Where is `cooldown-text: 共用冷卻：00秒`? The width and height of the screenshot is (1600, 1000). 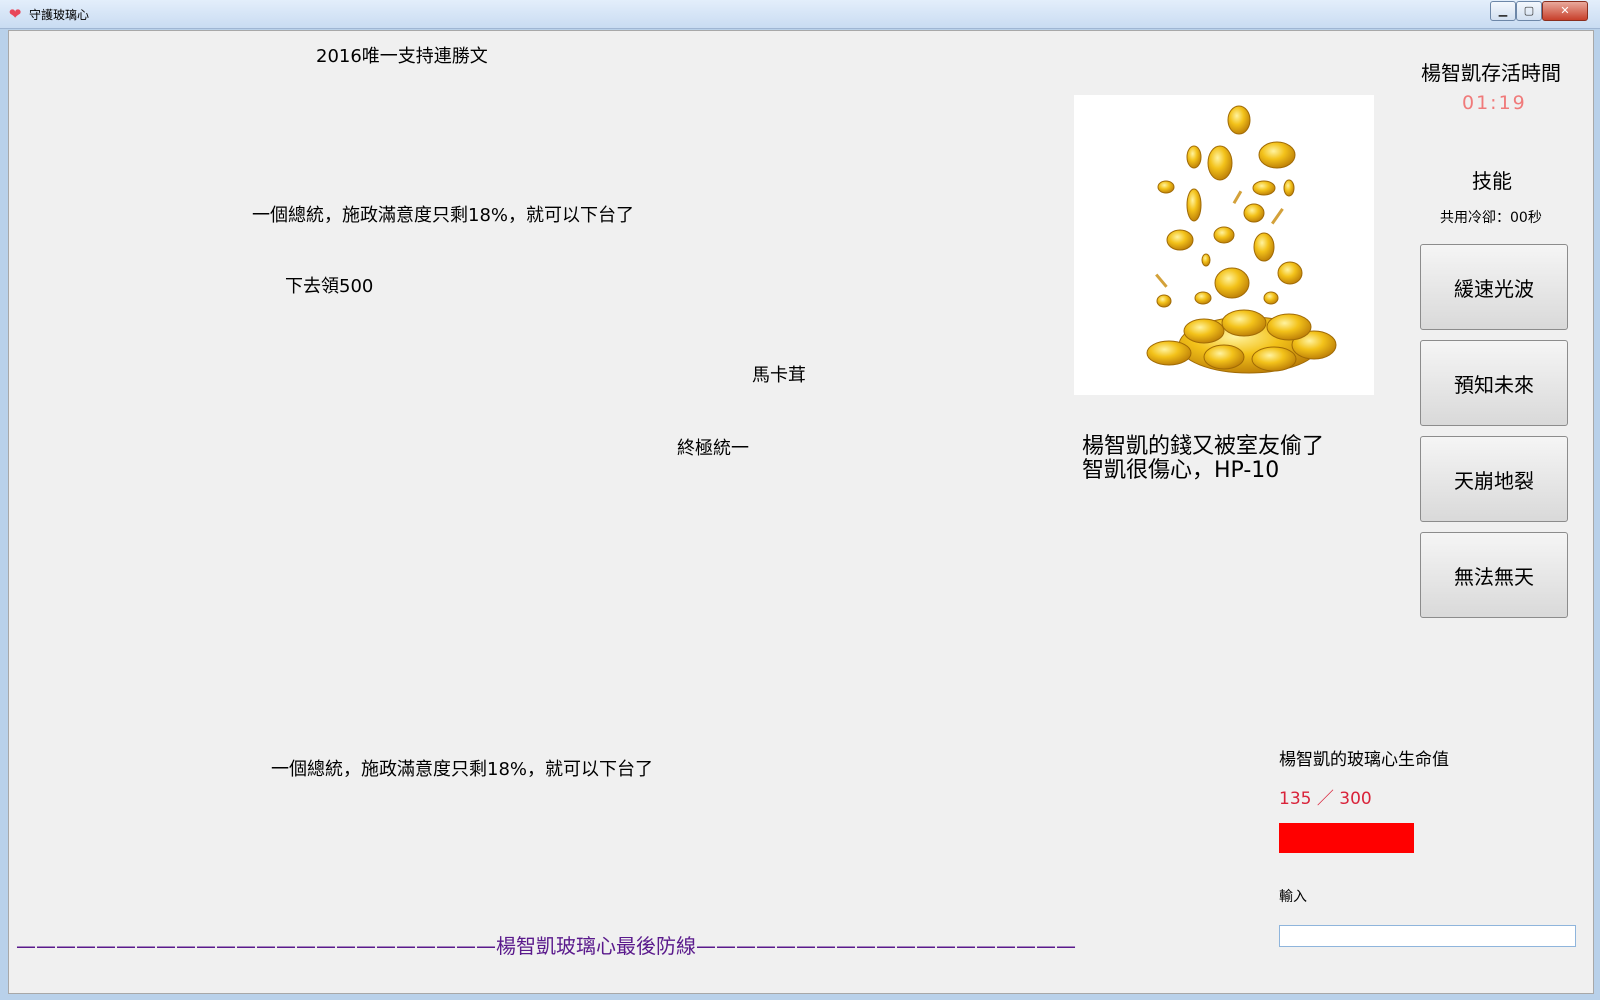
cooldown-text: 共用冷卻：00秒 is located at coordinates (1491, 218).